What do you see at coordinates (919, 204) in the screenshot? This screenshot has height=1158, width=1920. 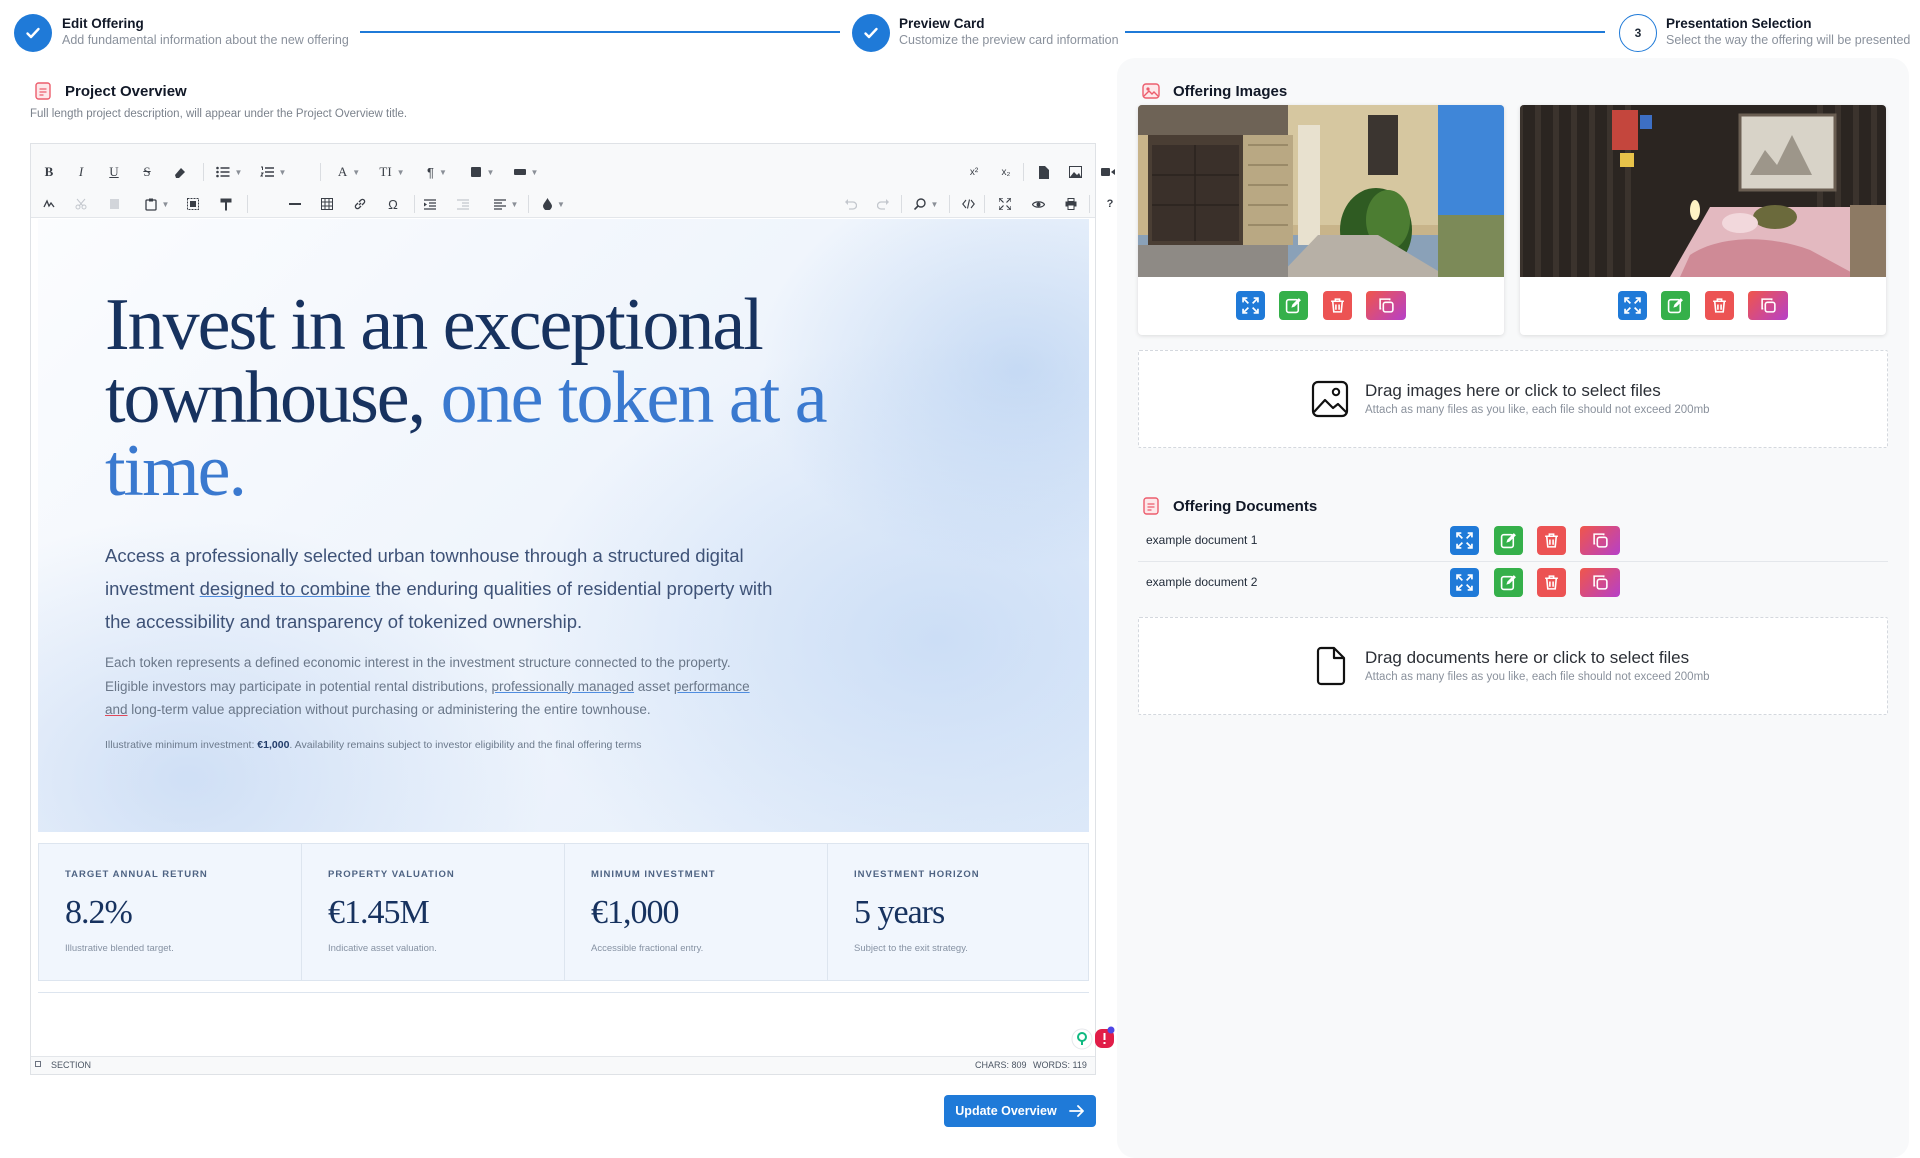 I see `search-icon` at bounding box center [919, 204].